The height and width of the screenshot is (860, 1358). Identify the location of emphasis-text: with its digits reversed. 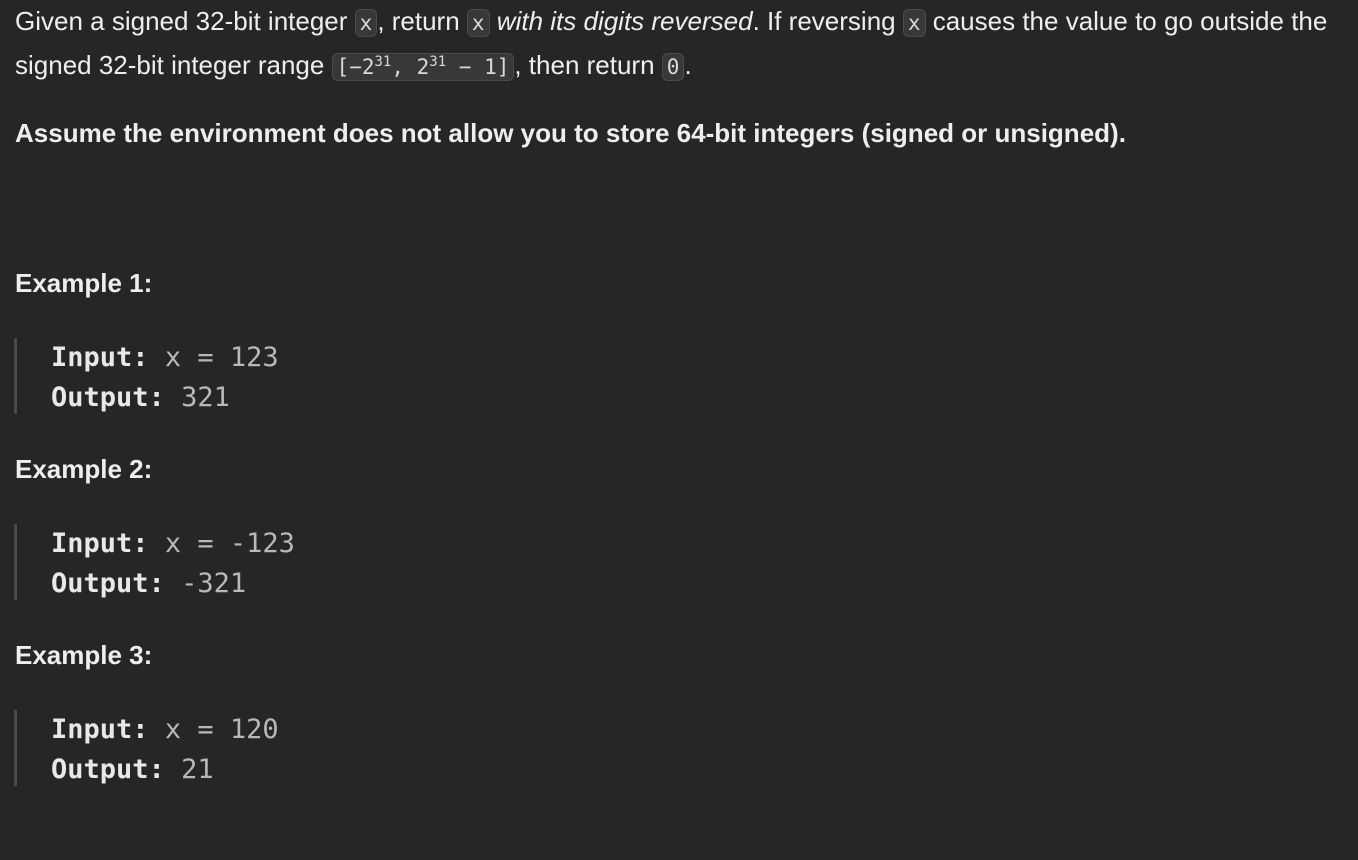
(624, 21).